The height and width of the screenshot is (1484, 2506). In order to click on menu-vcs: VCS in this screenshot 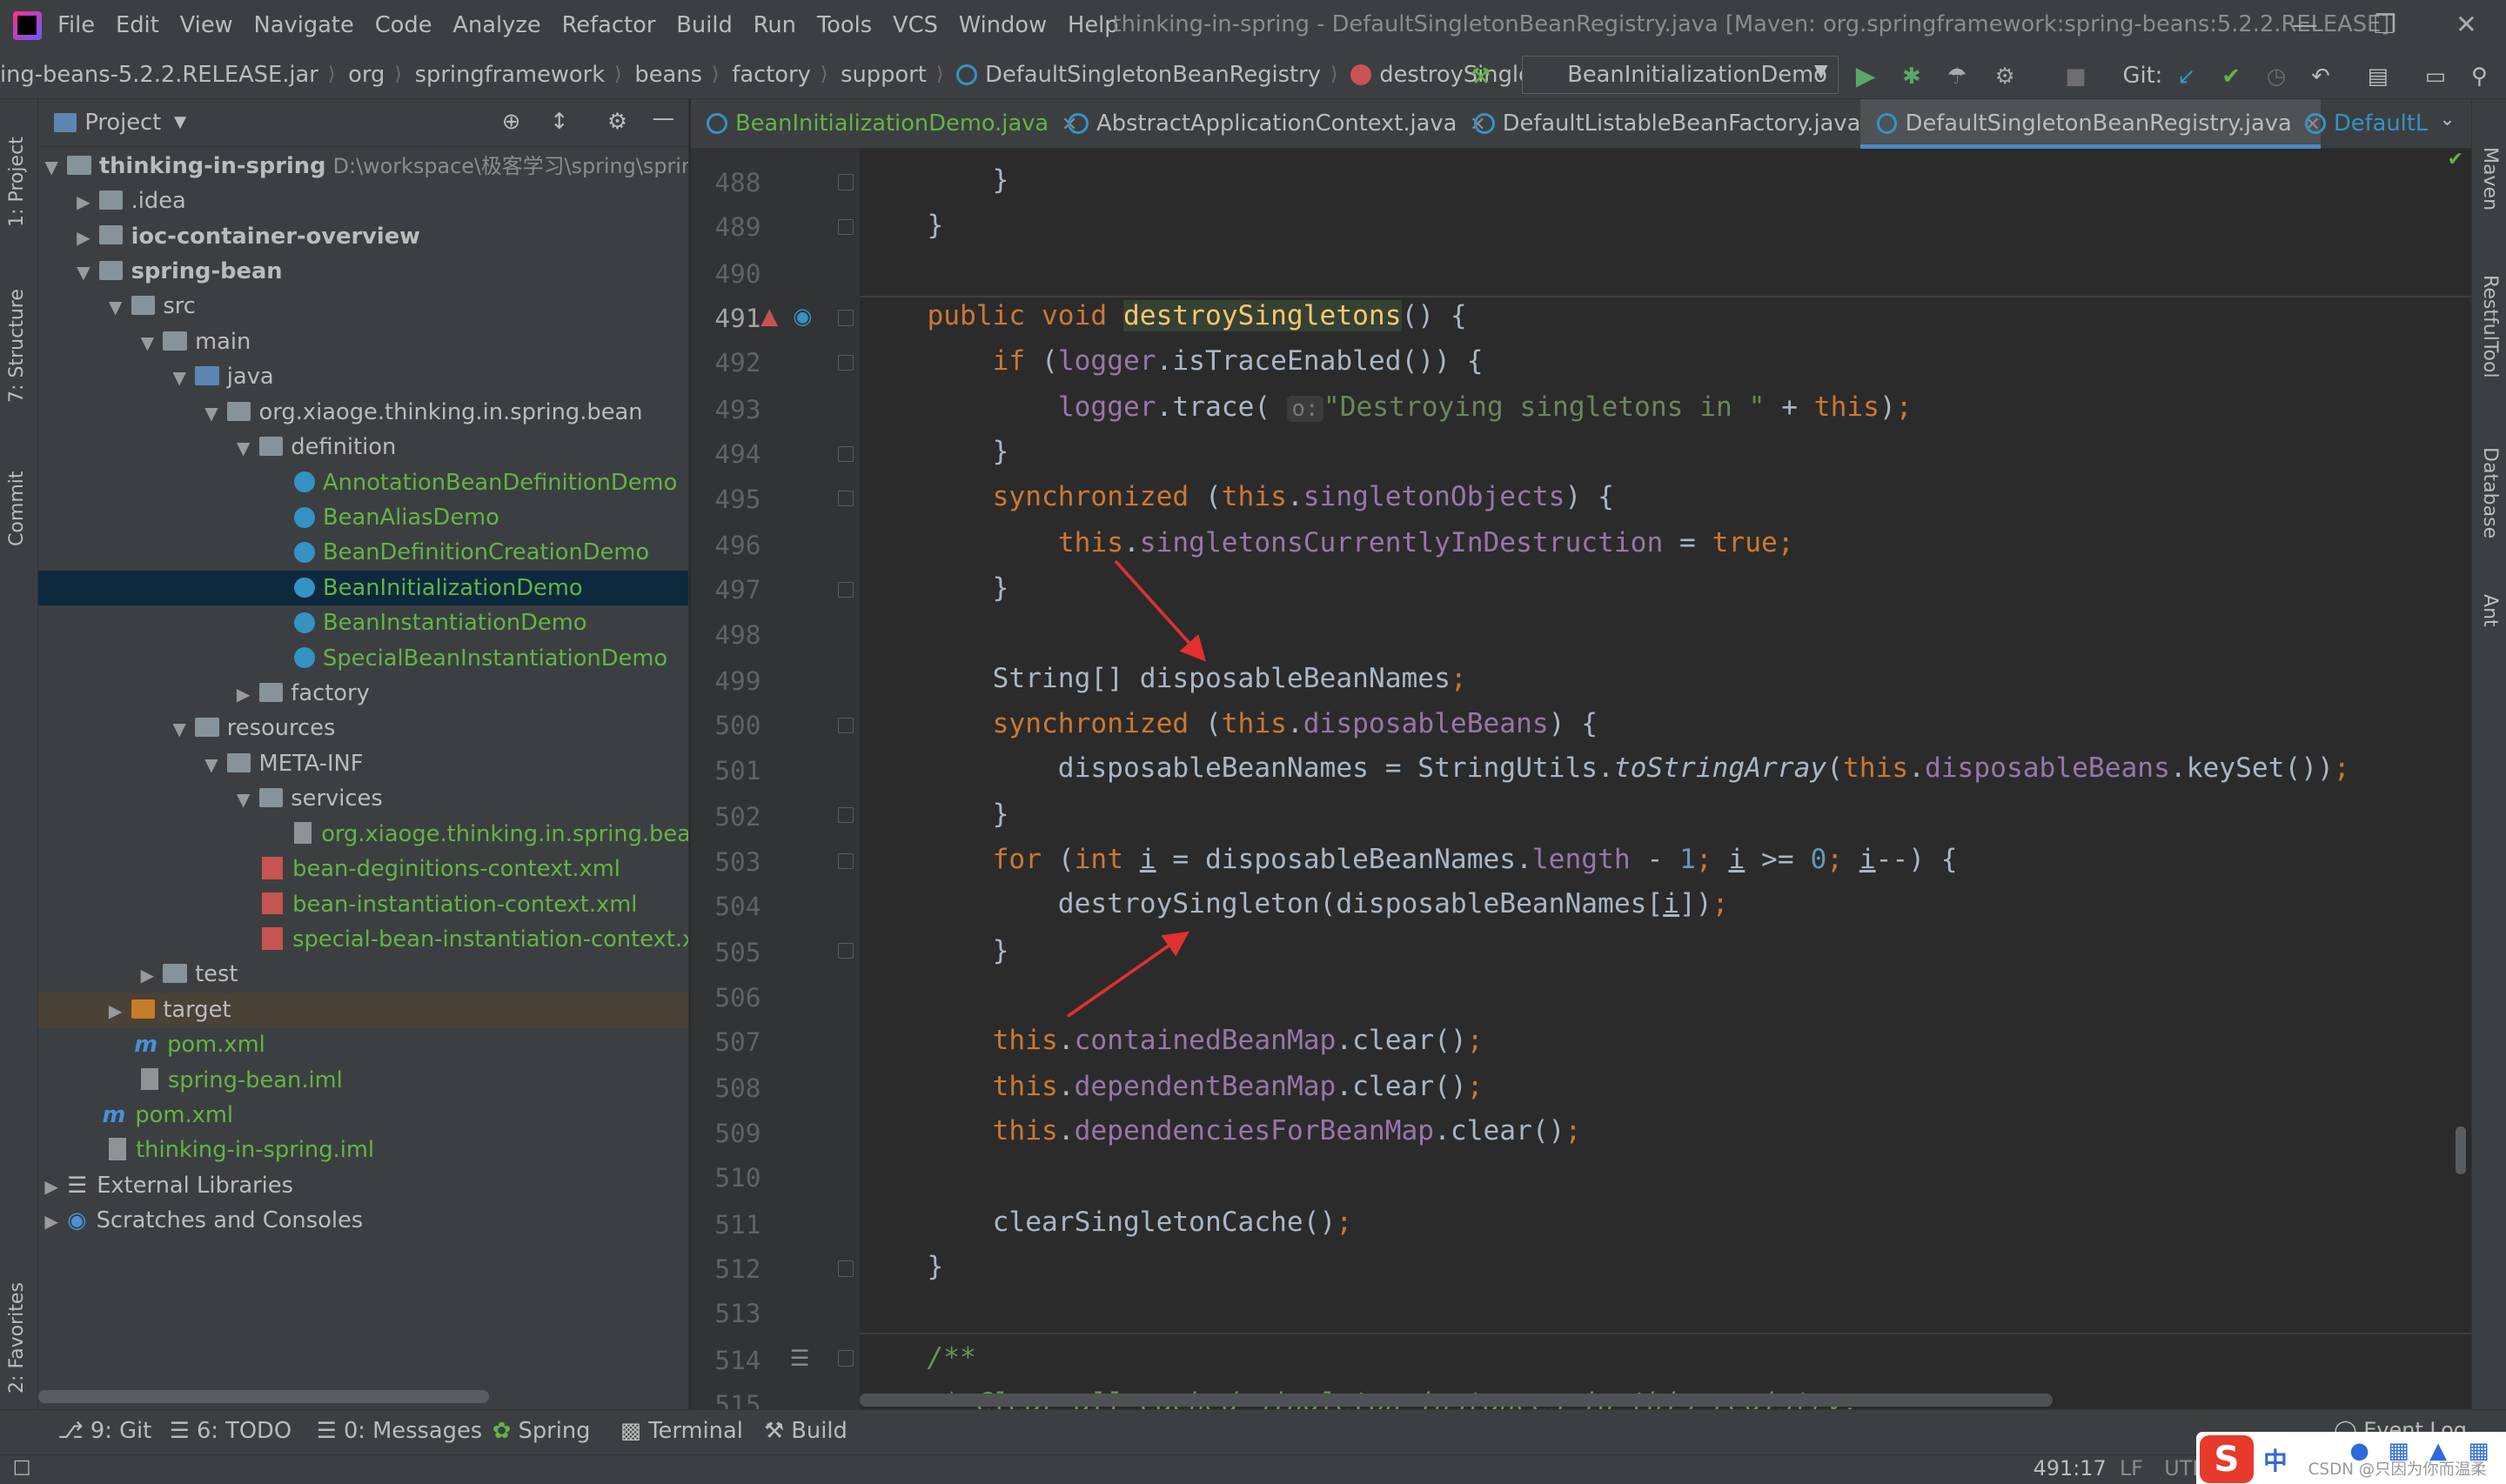, I will do `click(915, 25)`.